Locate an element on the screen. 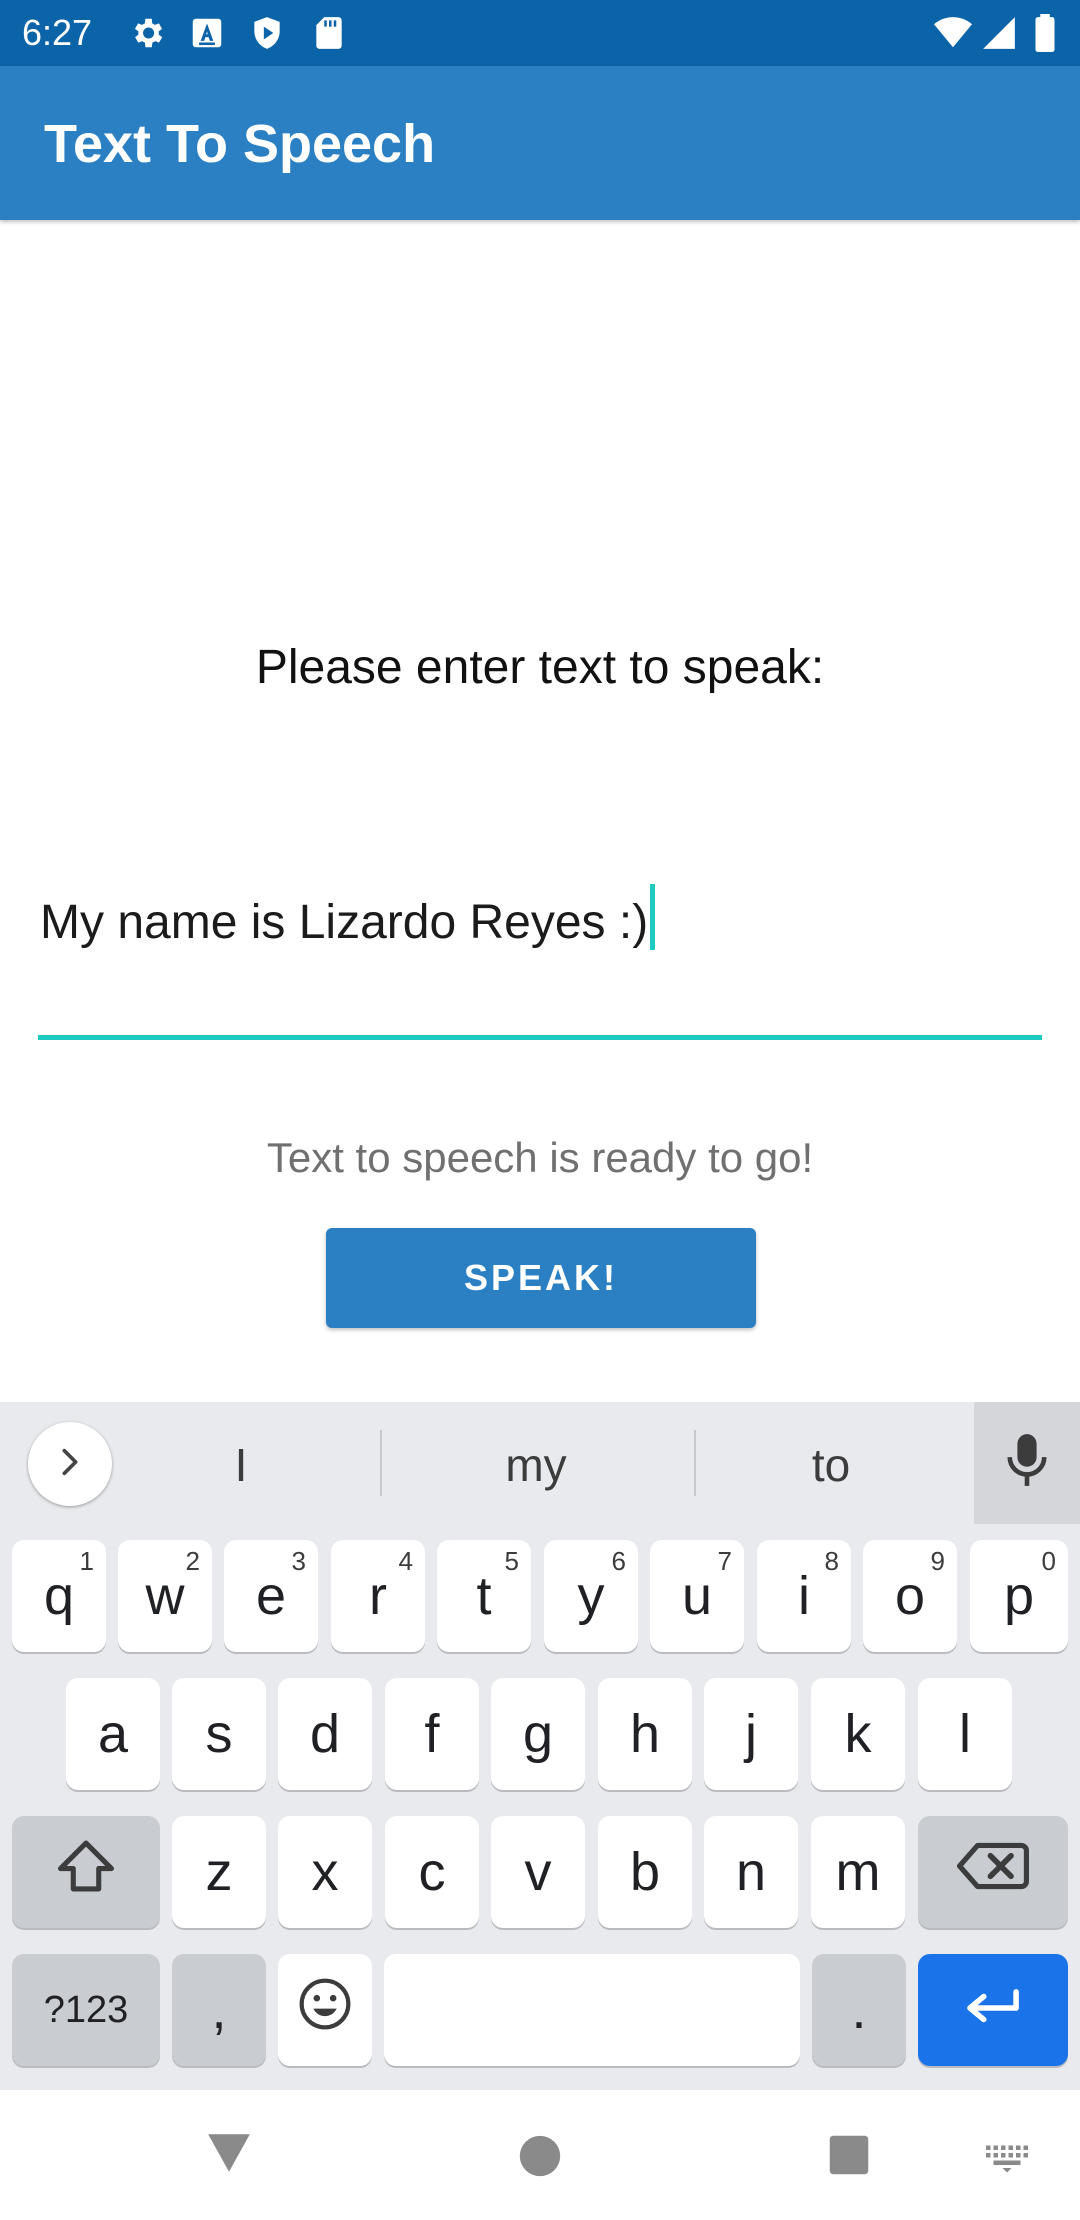 This screenshot has height=2220, width=1080. key-f: f is located at coordinates (432, 1734).